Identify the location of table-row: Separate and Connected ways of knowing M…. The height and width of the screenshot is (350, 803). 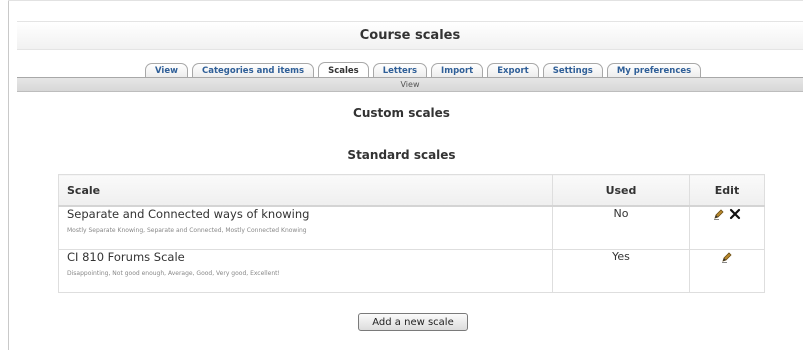
(411, 227).